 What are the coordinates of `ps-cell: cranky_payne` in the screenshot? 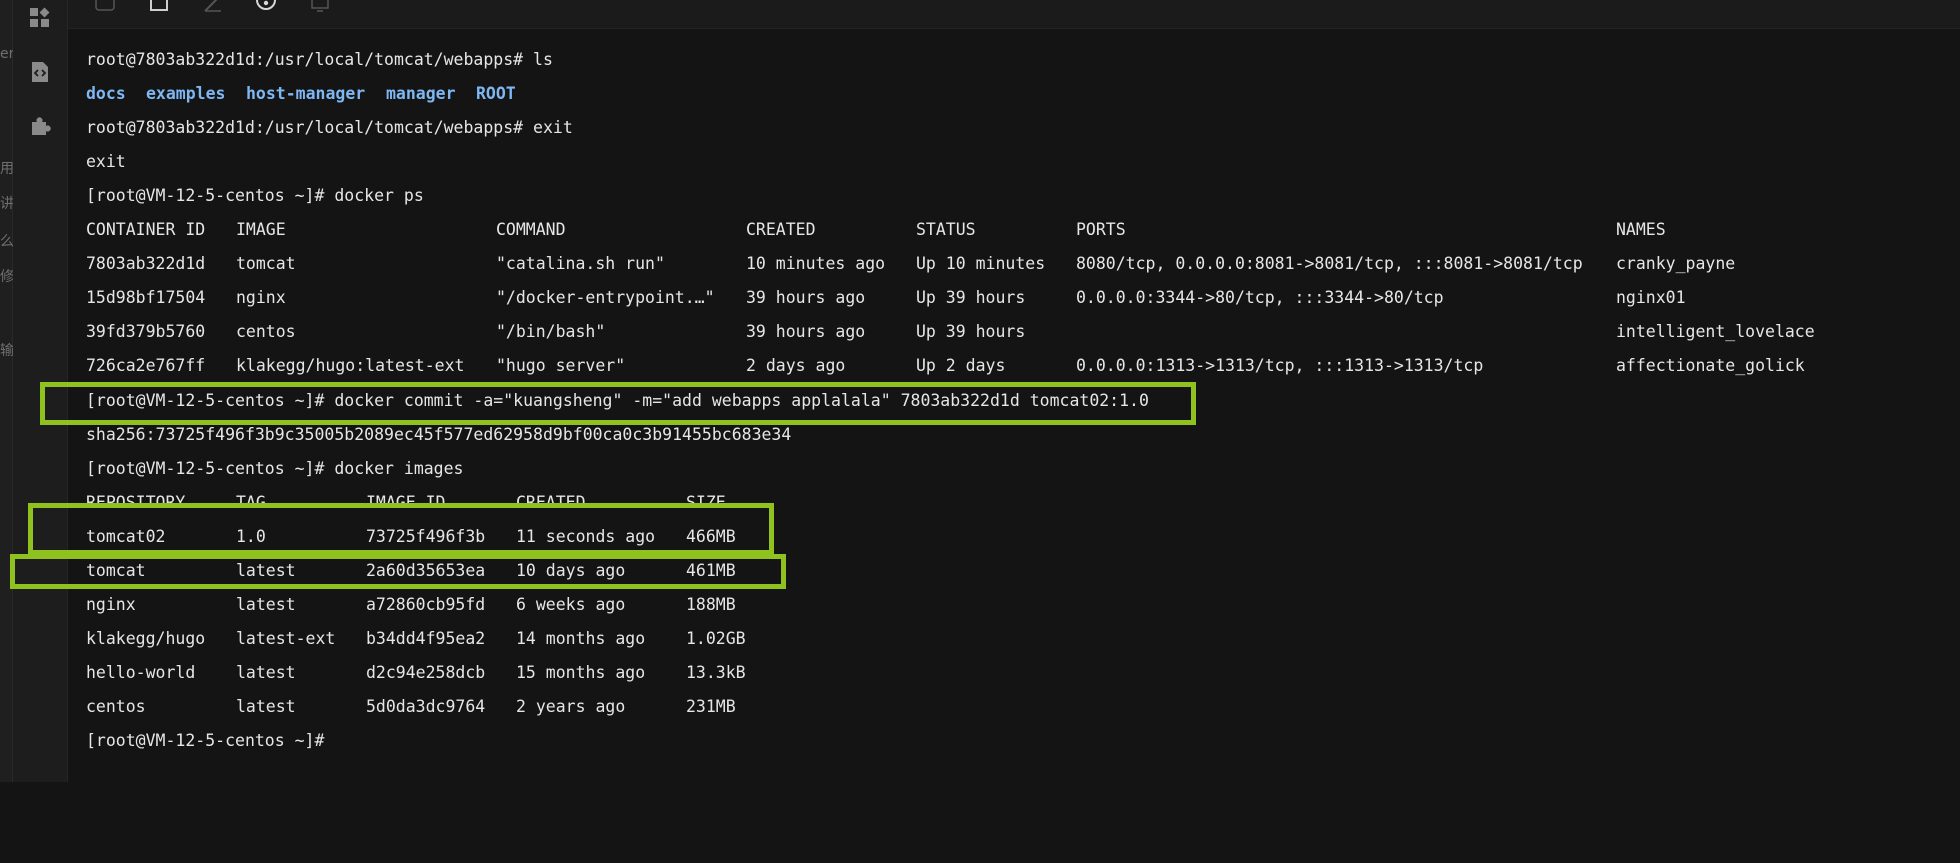 It's located at (1676, 263).